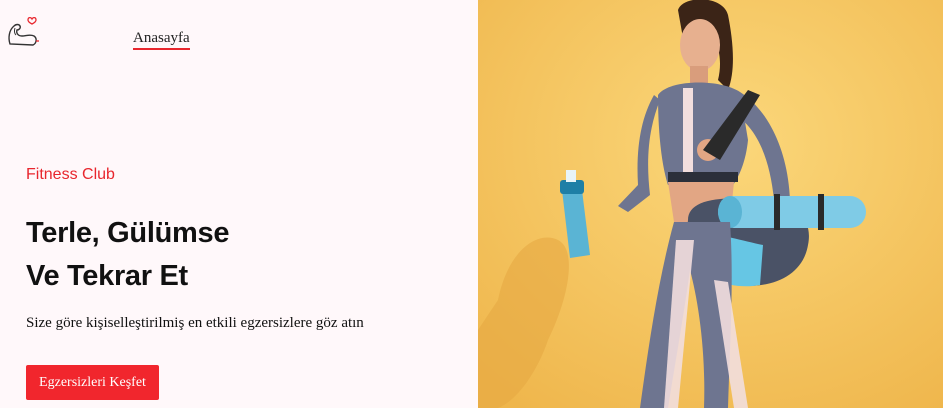 The width and height of the screenshot is (943, 408). What do you see at coordinates (92, 382) in the screenshot?
I see `explore-exercises-button: Egzersizleri Keşfet` at bounding box center [92, 382].